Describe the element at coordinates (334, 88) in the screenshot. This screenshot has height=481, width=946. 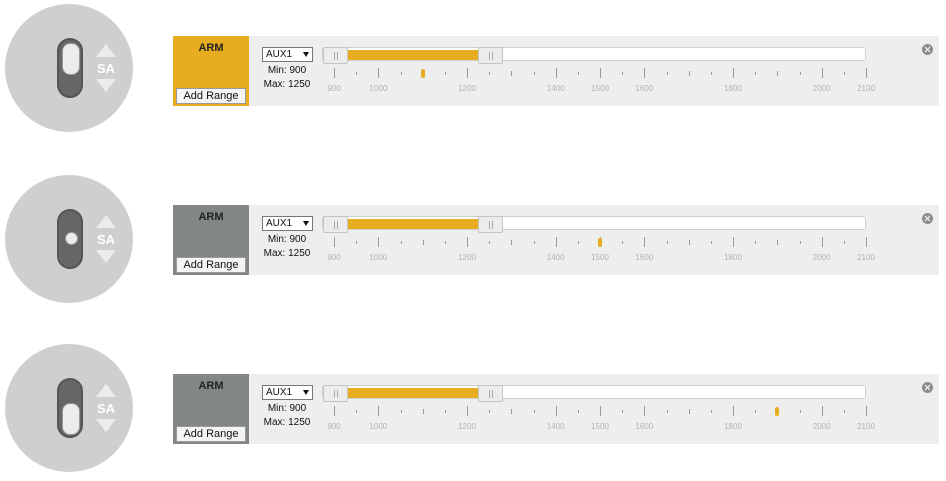
I see `scale-tick-label: 900` at that location.